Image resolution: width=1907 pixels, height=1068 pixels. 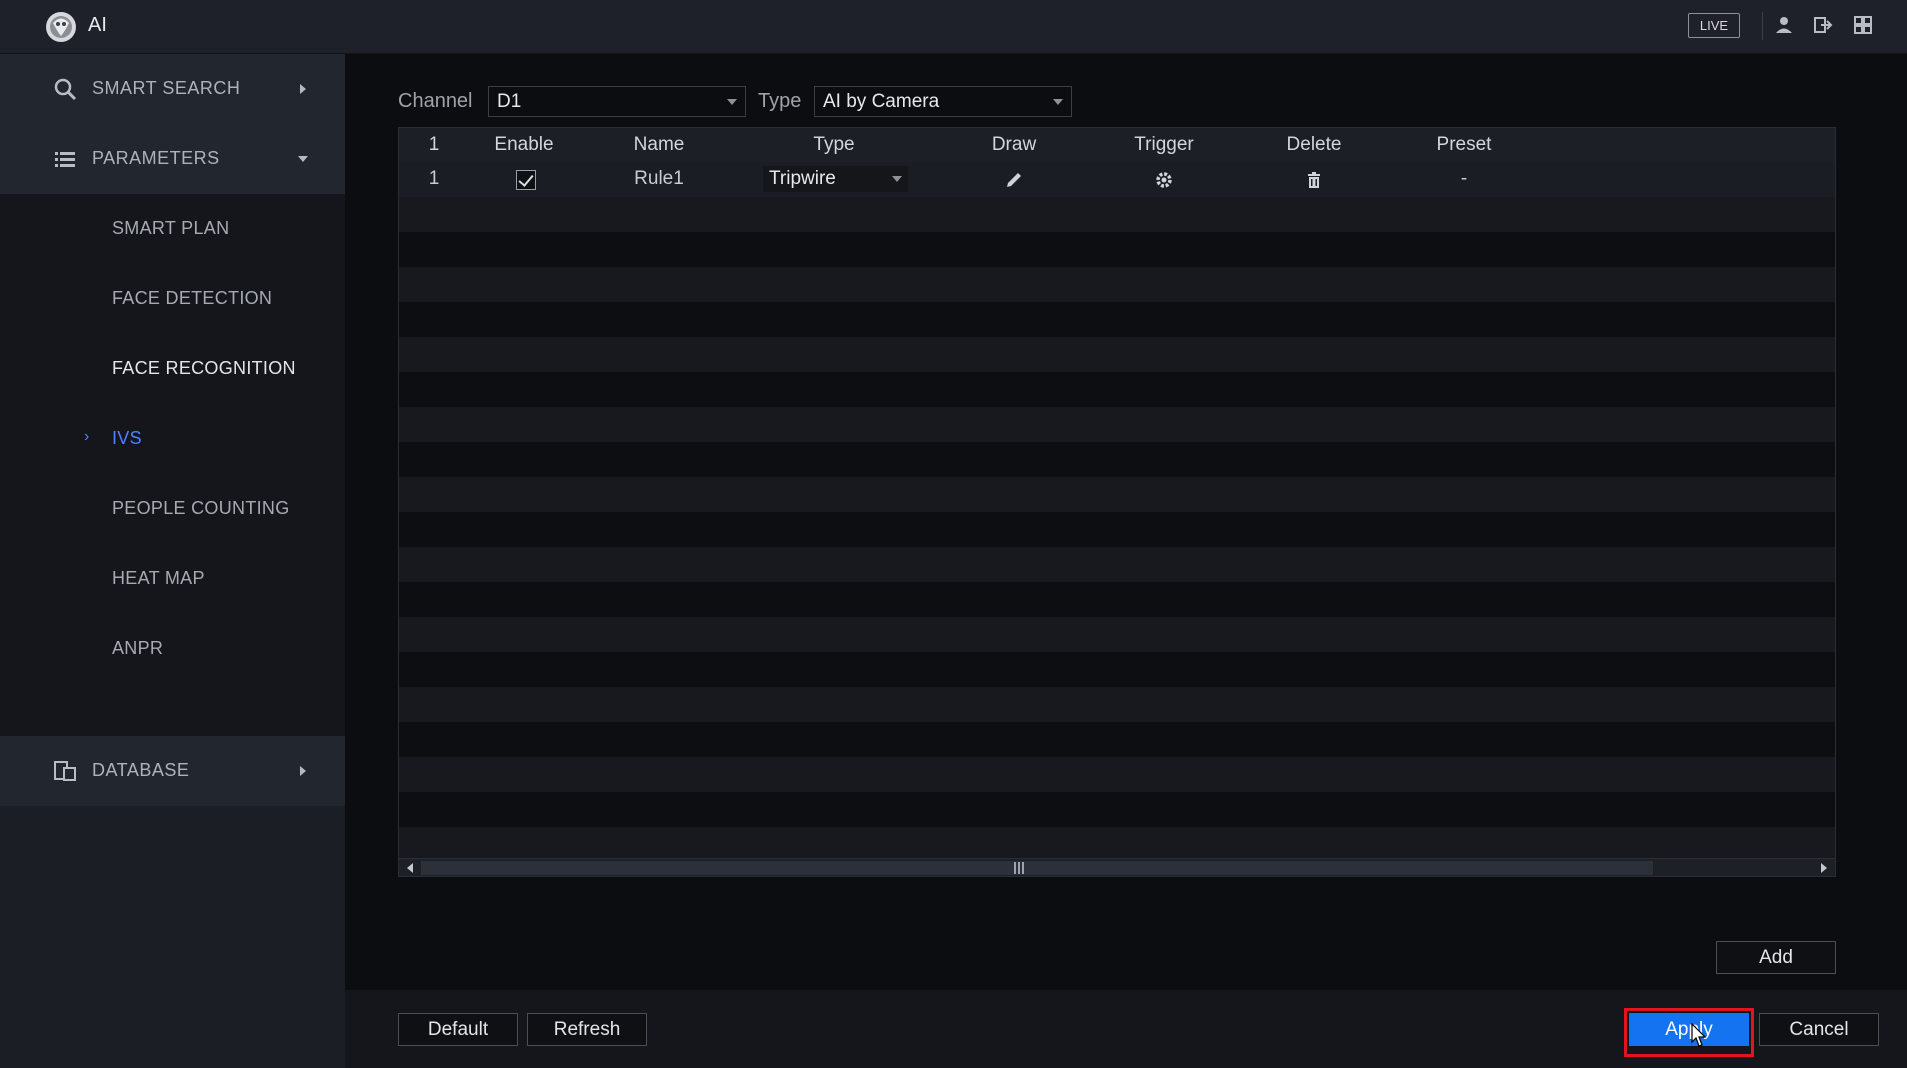 I want to click on sidebar-item-people-counting: PEOPLE COUNTING, so click(x=172, y=509).